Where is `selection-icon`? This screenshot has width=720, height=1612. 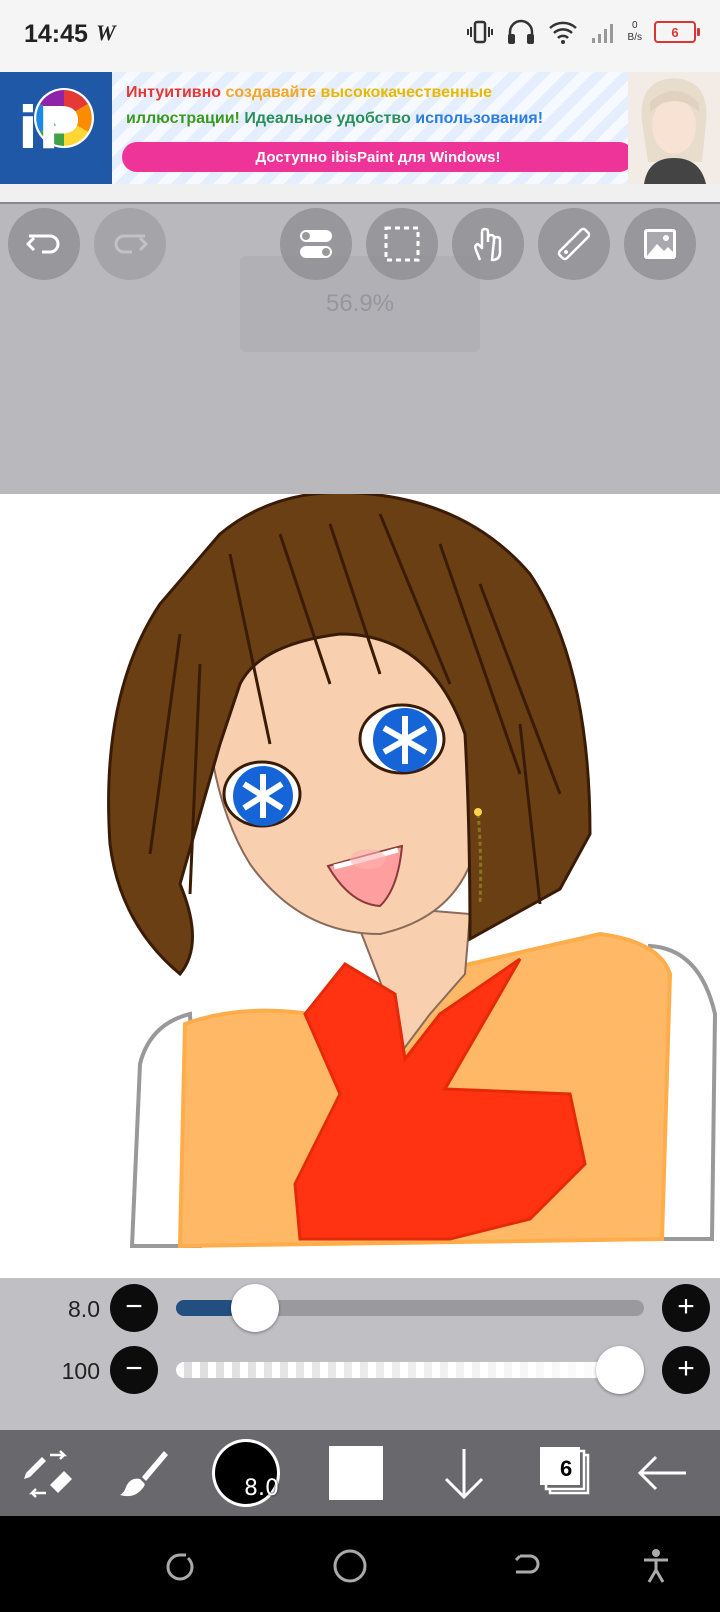
selection-icon is located at coordinates (402, 244).